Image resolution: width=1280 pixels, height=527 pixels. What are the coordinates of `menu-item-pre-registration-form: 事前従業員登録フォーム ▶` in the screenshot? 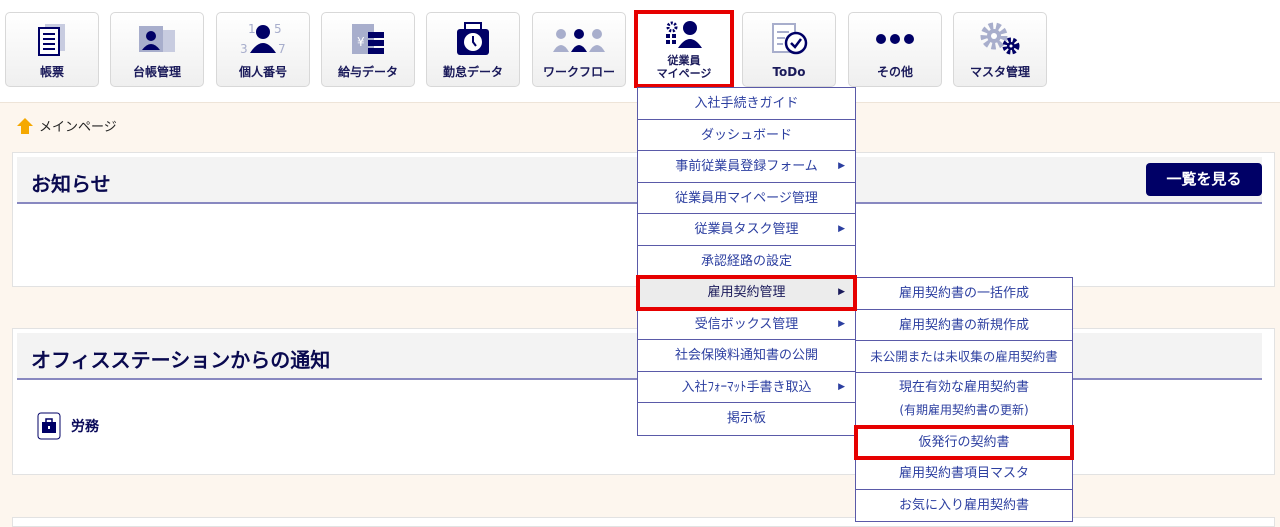 It's located at (746, 167).